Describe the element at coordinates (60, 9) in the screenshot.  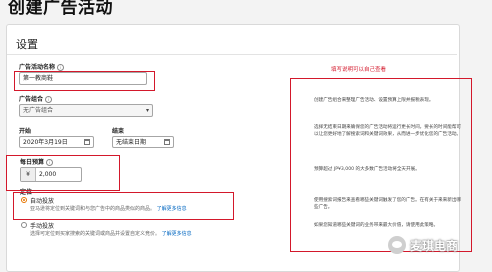
I see `page-title: 创建广告活动` at that location.